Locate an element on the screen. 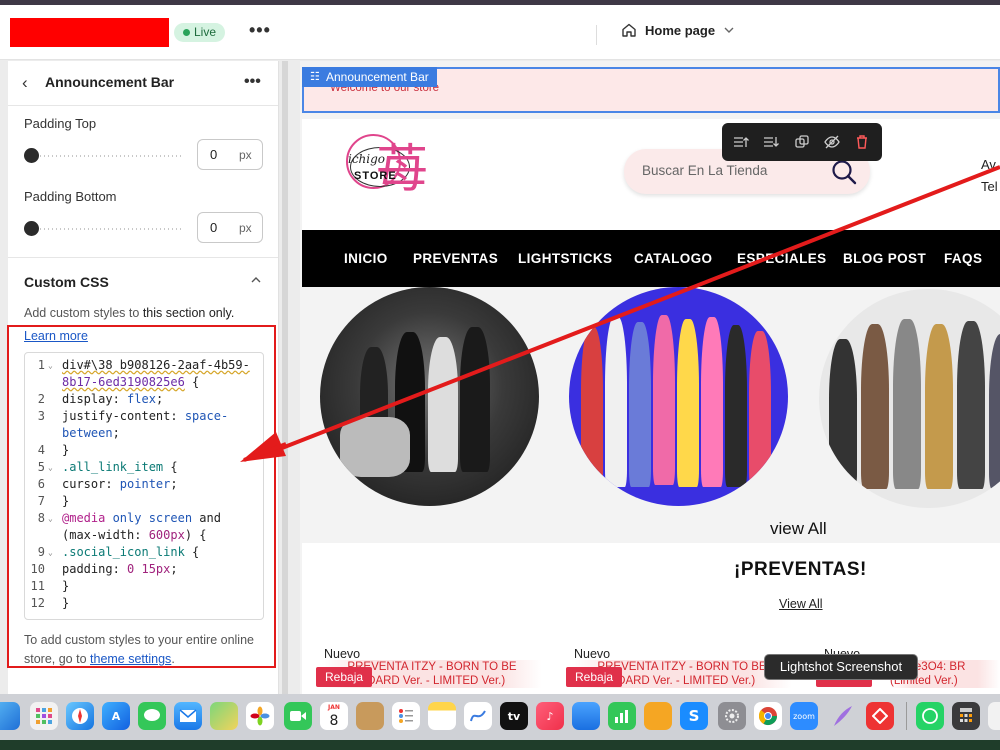 This screenshot has width=1000, height=750. padding-bottom-value: 0 is located at coordinates (214, 227).